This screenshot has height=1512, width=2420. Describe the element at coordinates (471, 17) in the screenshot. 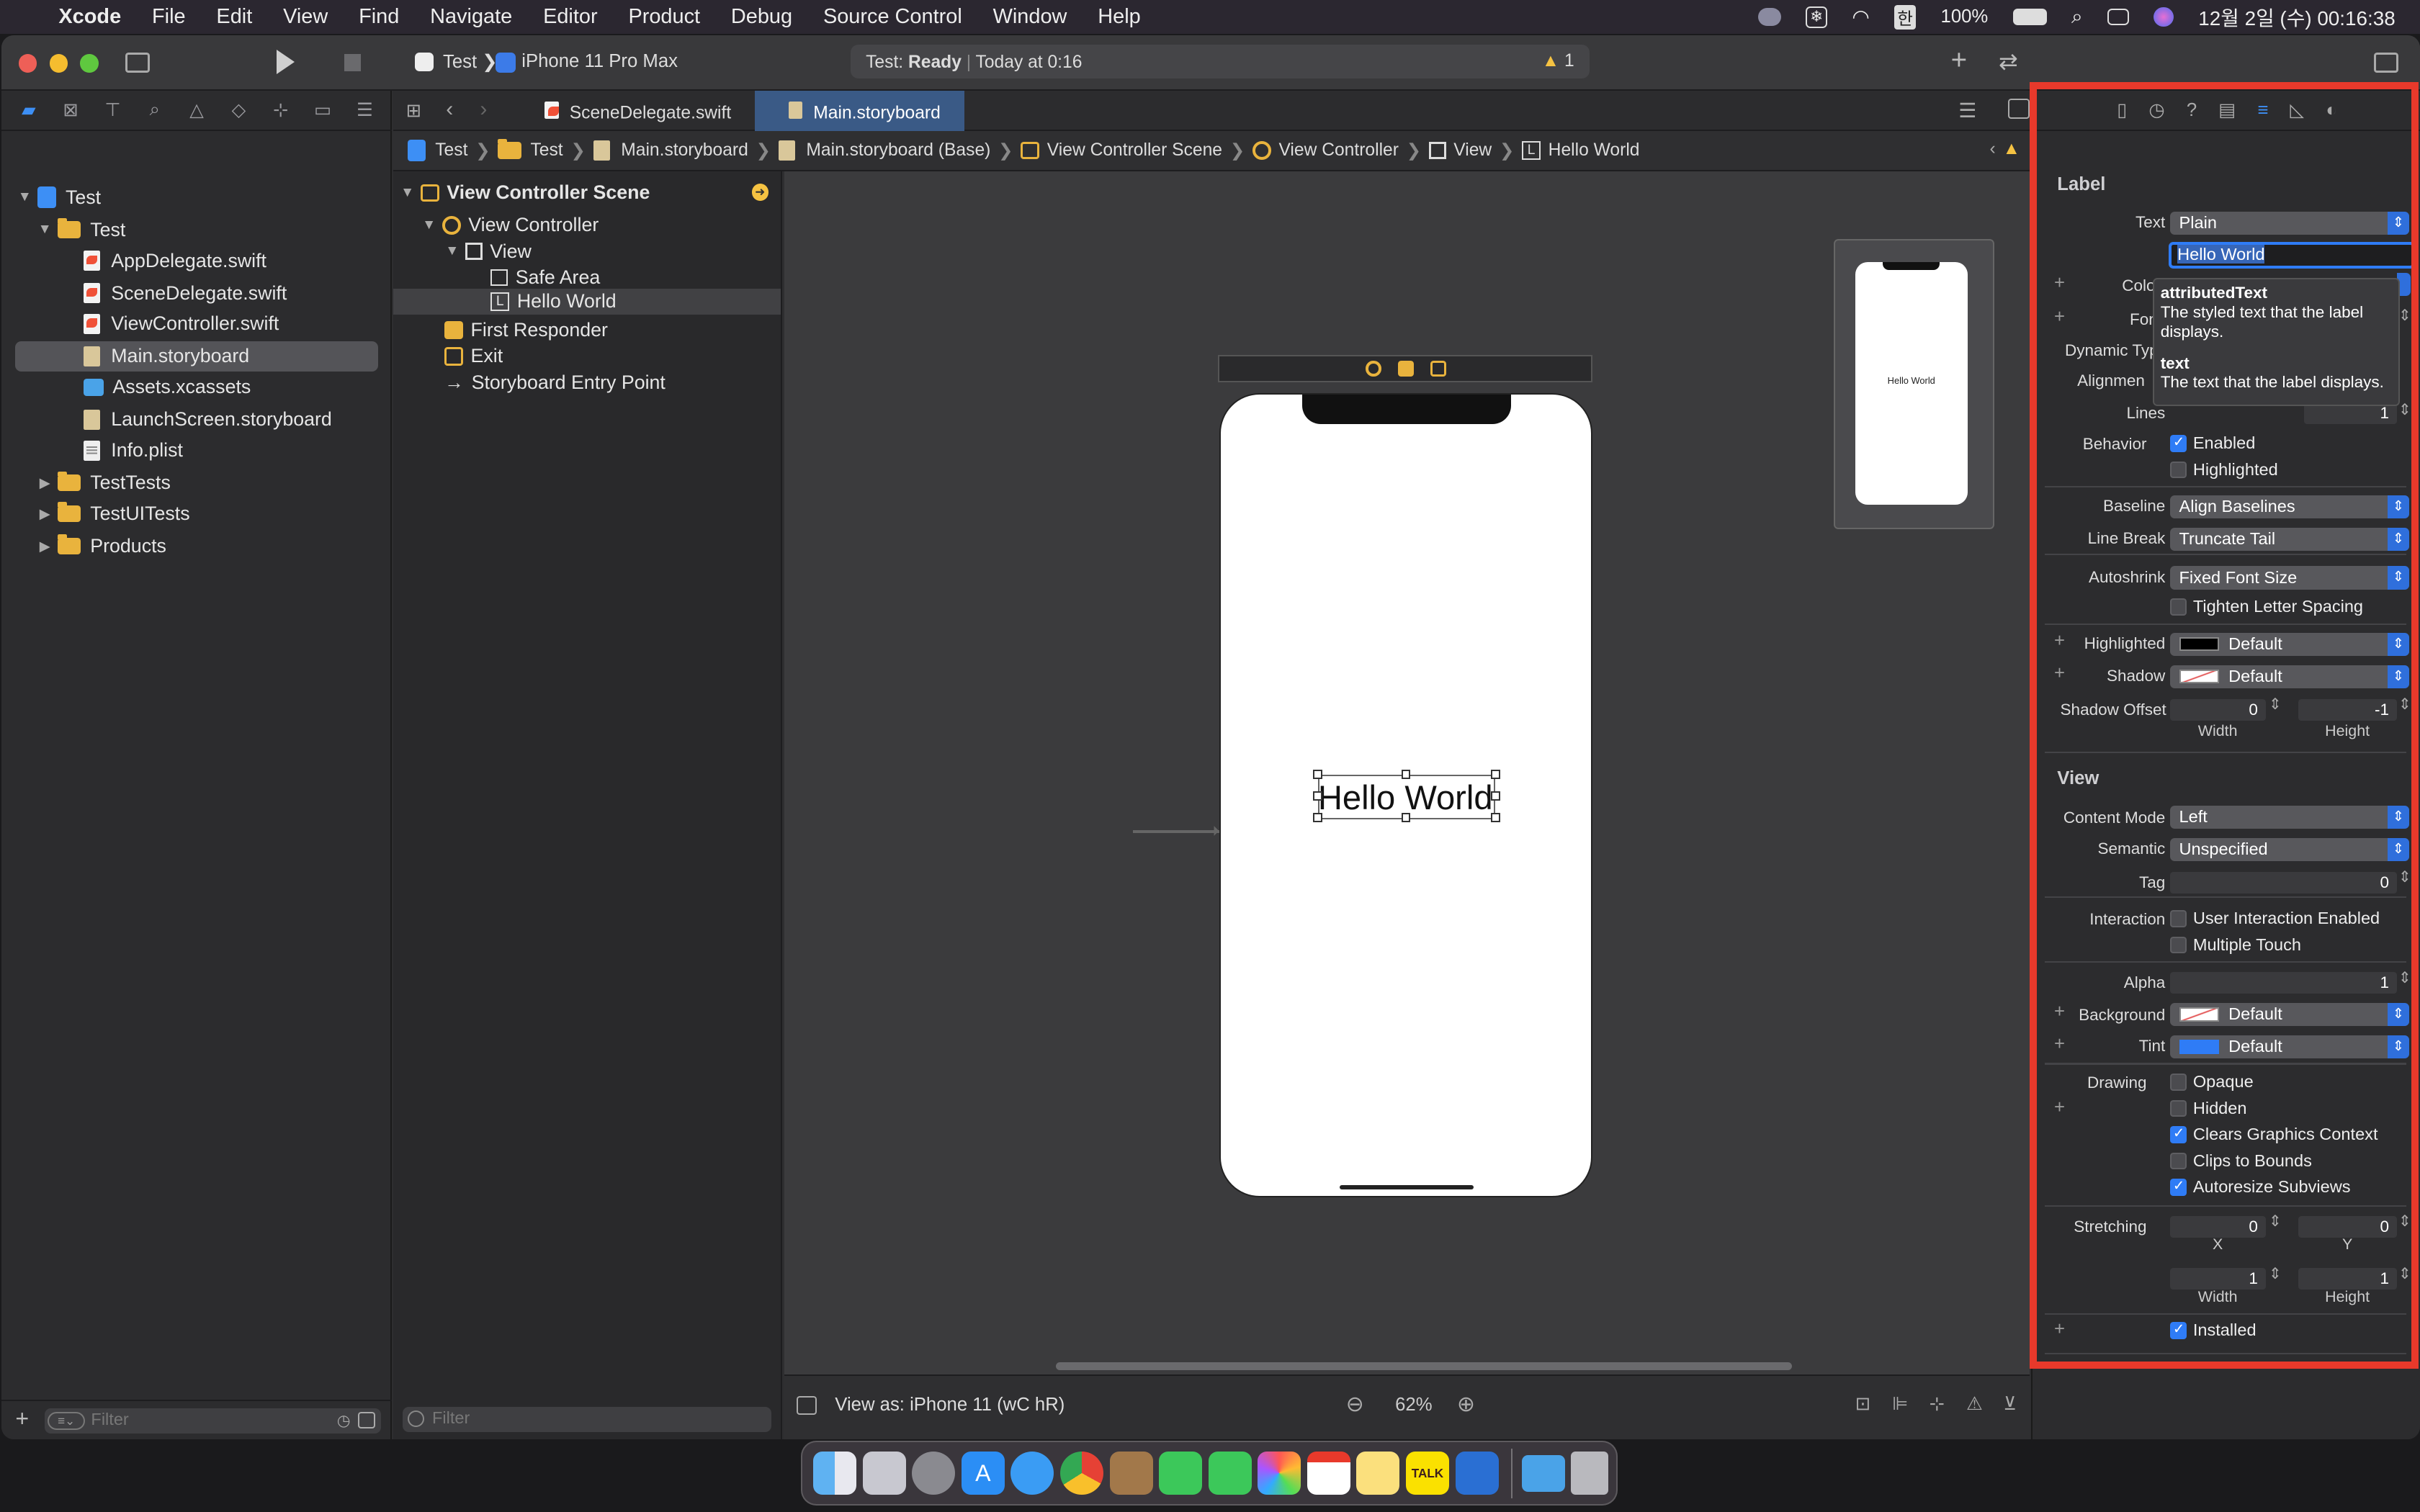

I see `menu-navigate: Navigate` at that location.